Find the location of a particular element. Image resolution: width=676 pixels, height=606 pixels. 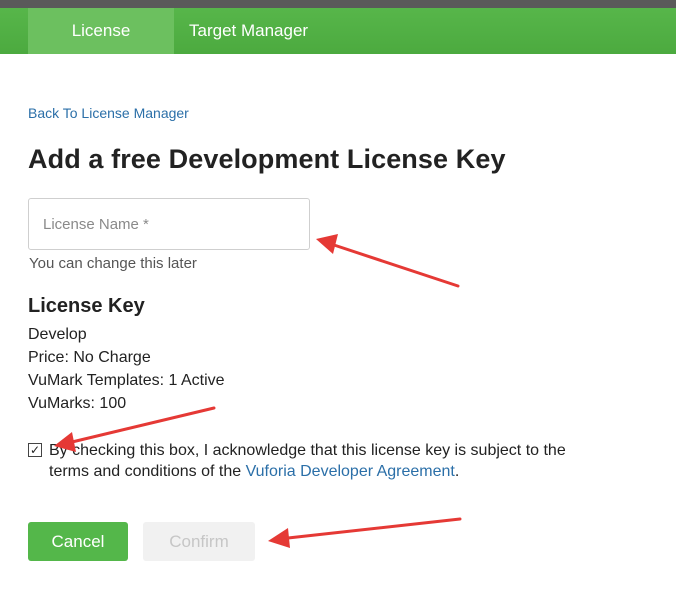

cancel-button: Cancel is located at coordinates (78, 541).